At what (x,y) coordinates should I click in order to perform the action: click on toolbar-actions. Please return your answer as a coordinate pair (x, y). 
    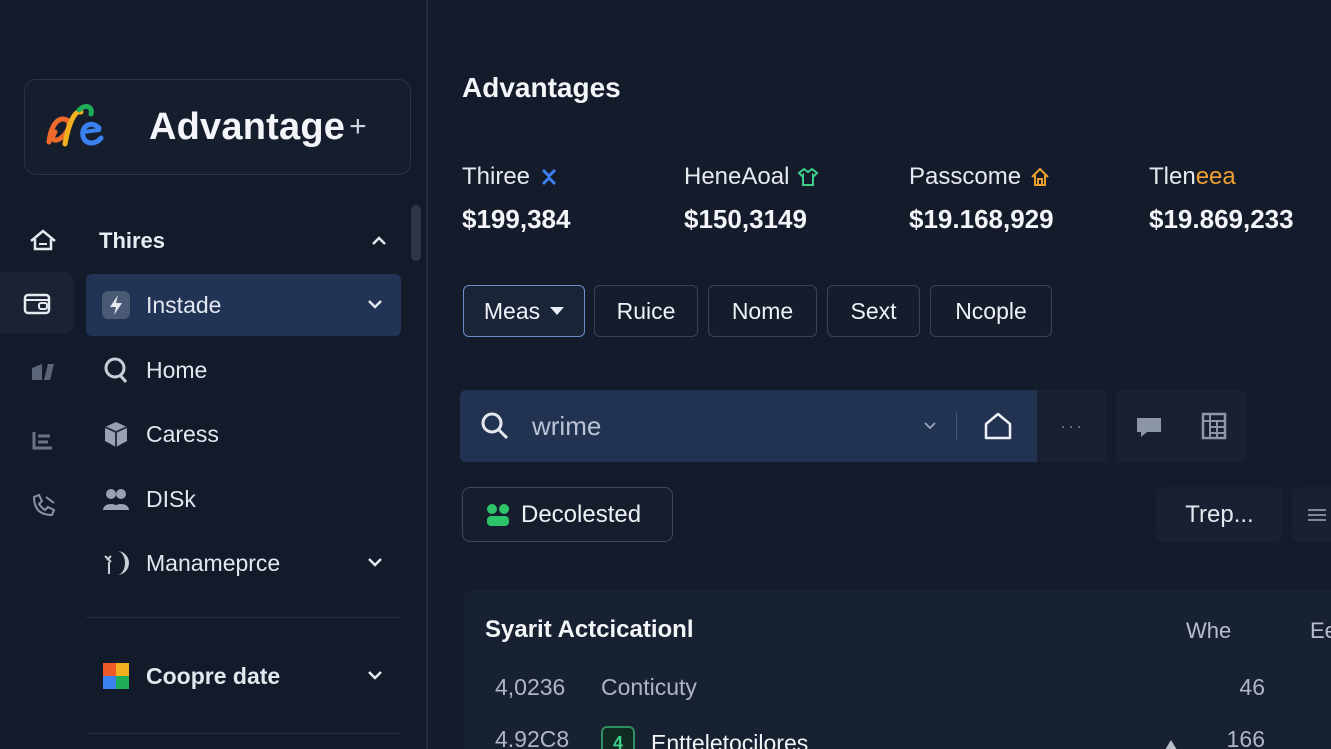
    Looking at the image, I should click on (1181, 426).